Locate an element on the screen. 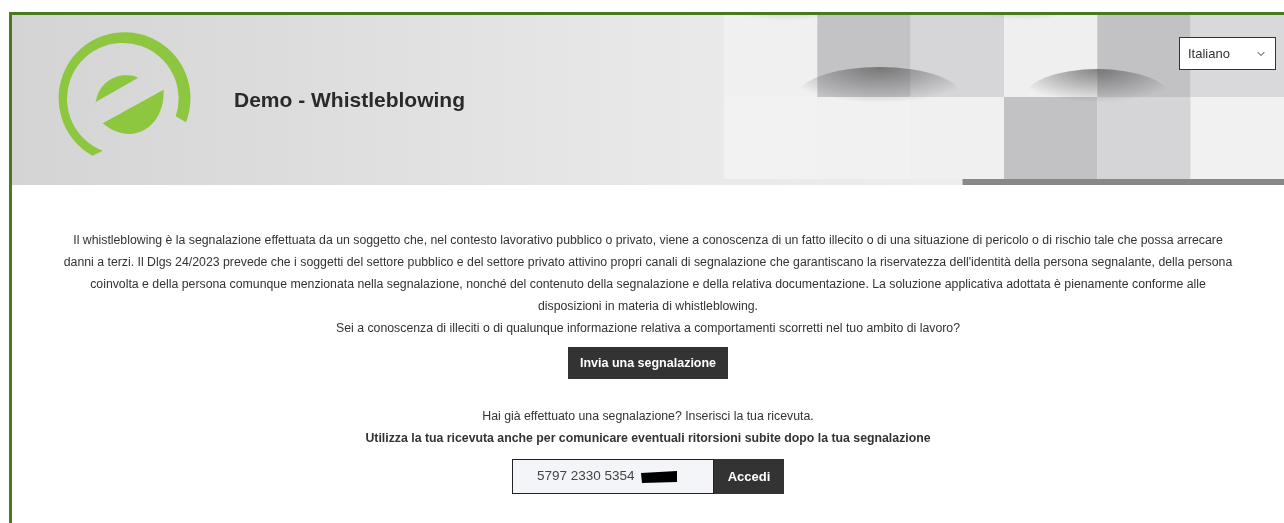 This screenshot has height=523, width=1284. site-title: Demo - Whistleblowing is located at coordinates (349, 100).